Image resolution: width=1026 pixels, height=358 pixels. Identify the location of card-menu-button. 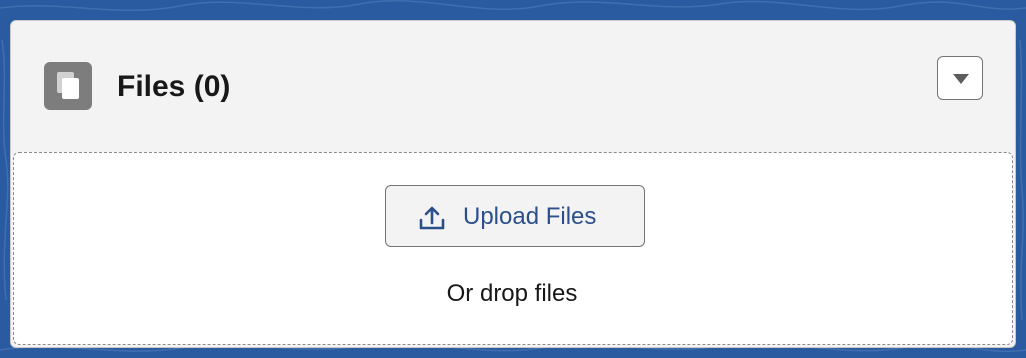
(960, 78).